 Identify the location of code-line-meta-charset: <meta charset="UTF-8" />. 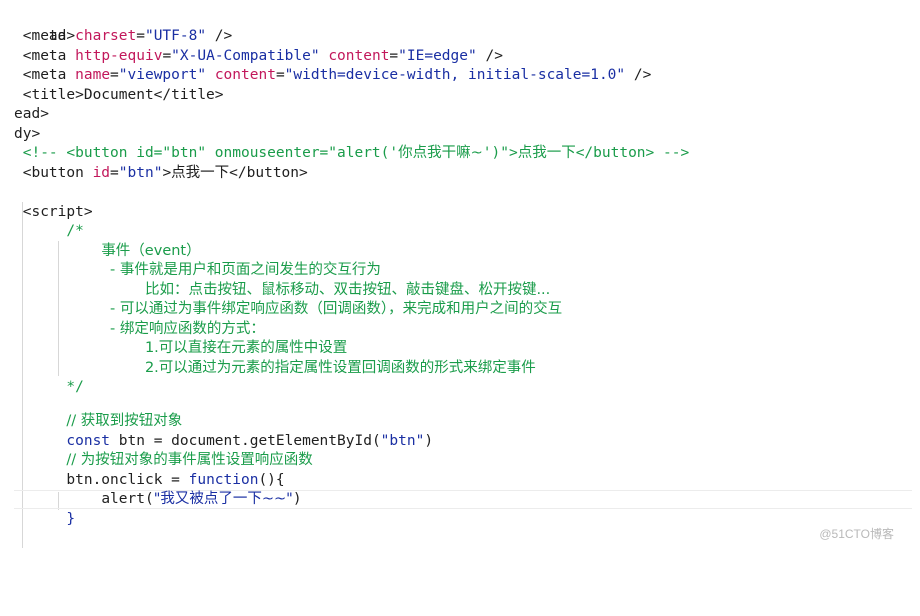
(123, 36).